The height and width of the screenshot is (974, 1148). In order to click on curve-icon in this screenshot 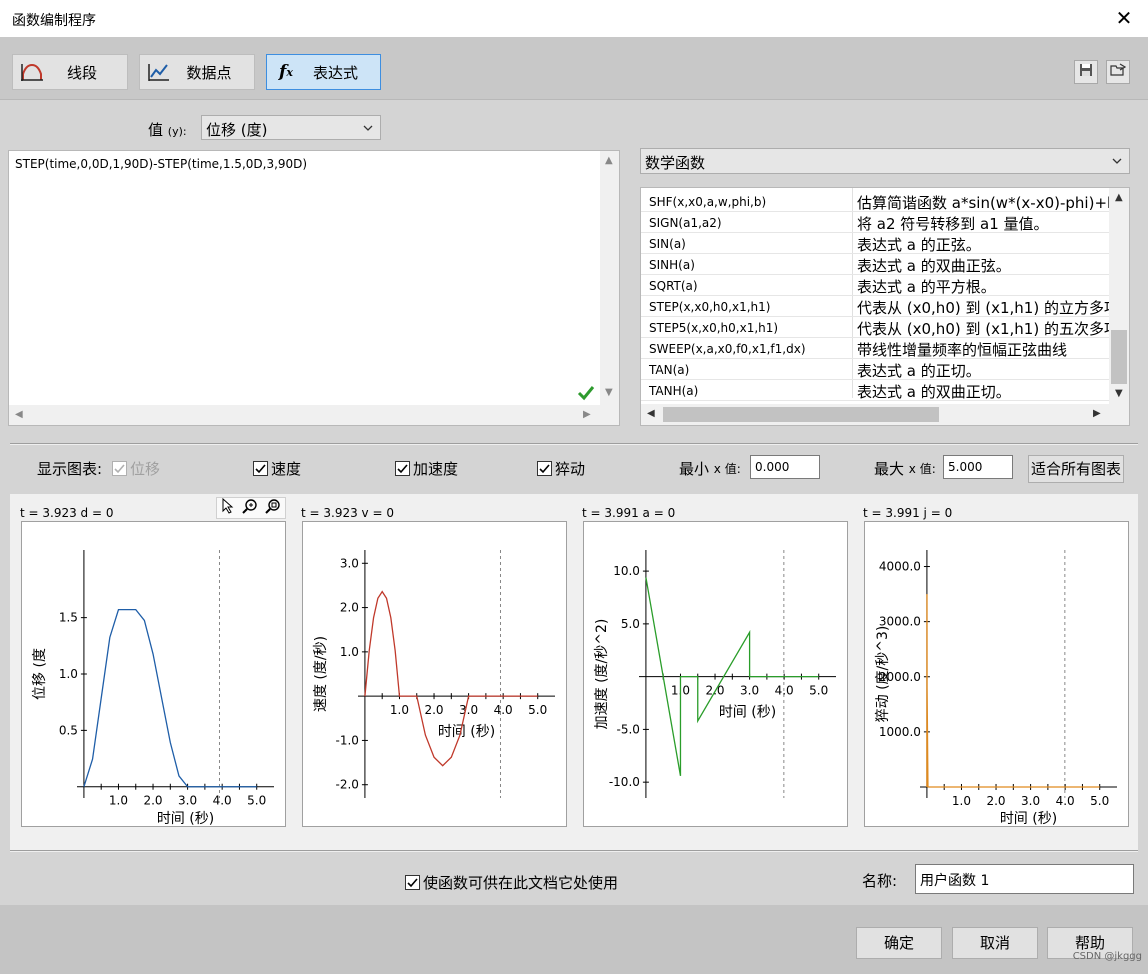, I will do `click(32, 72)`.